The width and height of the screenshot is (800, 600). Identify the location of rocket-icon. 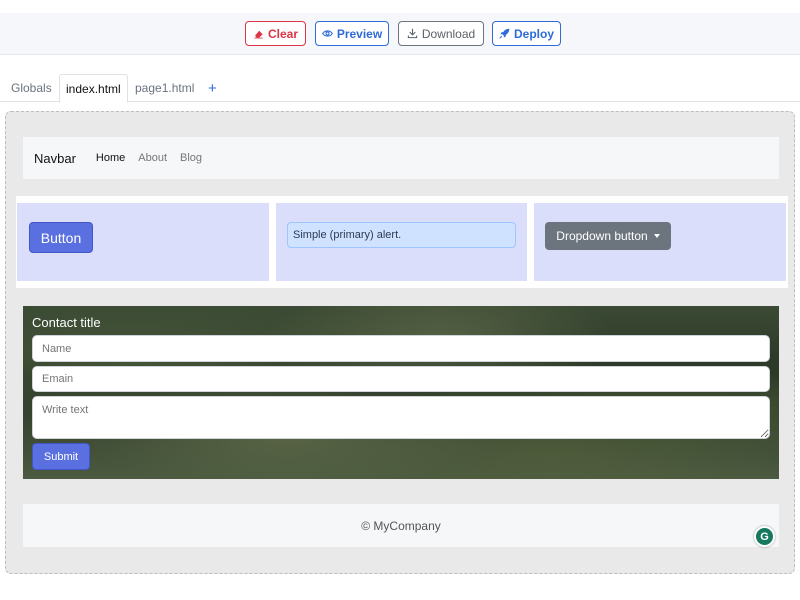
(504, 33).